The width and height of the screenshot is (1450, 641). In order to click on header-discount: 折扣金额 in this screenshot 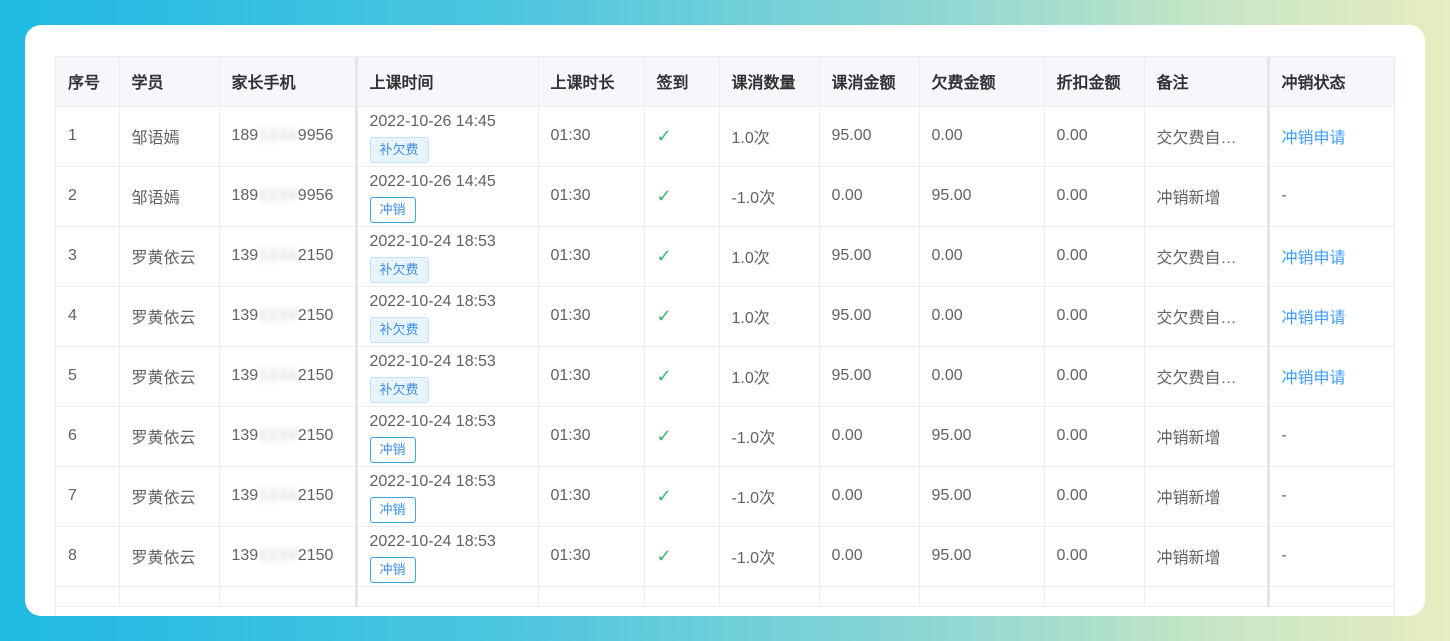, I will do `click(1094, 82)`.